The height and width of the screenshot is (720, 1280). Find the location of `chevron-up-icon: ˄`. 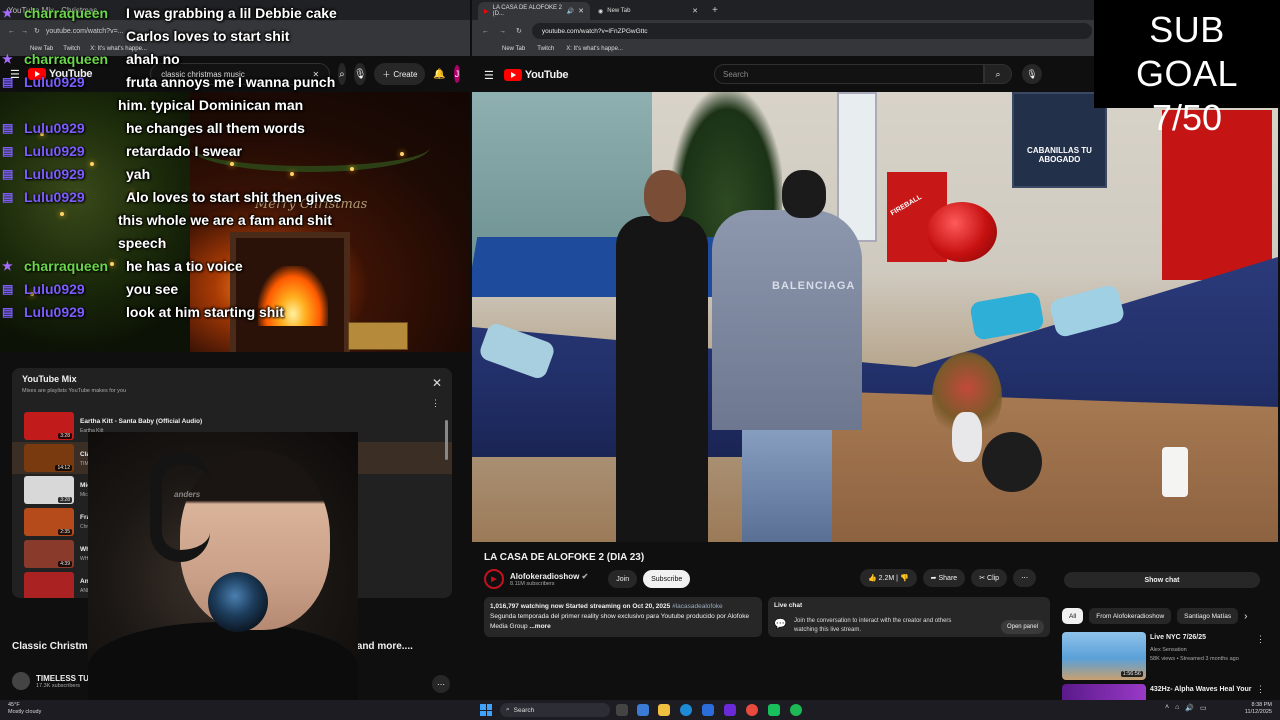

chevron-up-icon: ˄ is located at coordinates (1167, 708).